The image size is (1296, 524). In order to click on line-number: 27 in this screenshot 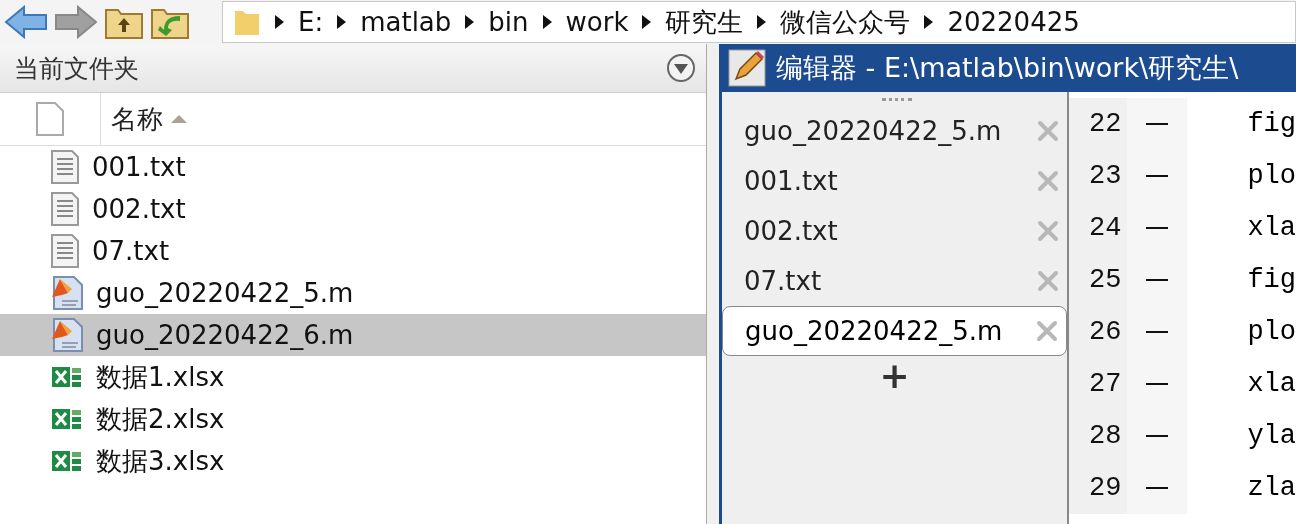, I will do `click(1098, 384)`.